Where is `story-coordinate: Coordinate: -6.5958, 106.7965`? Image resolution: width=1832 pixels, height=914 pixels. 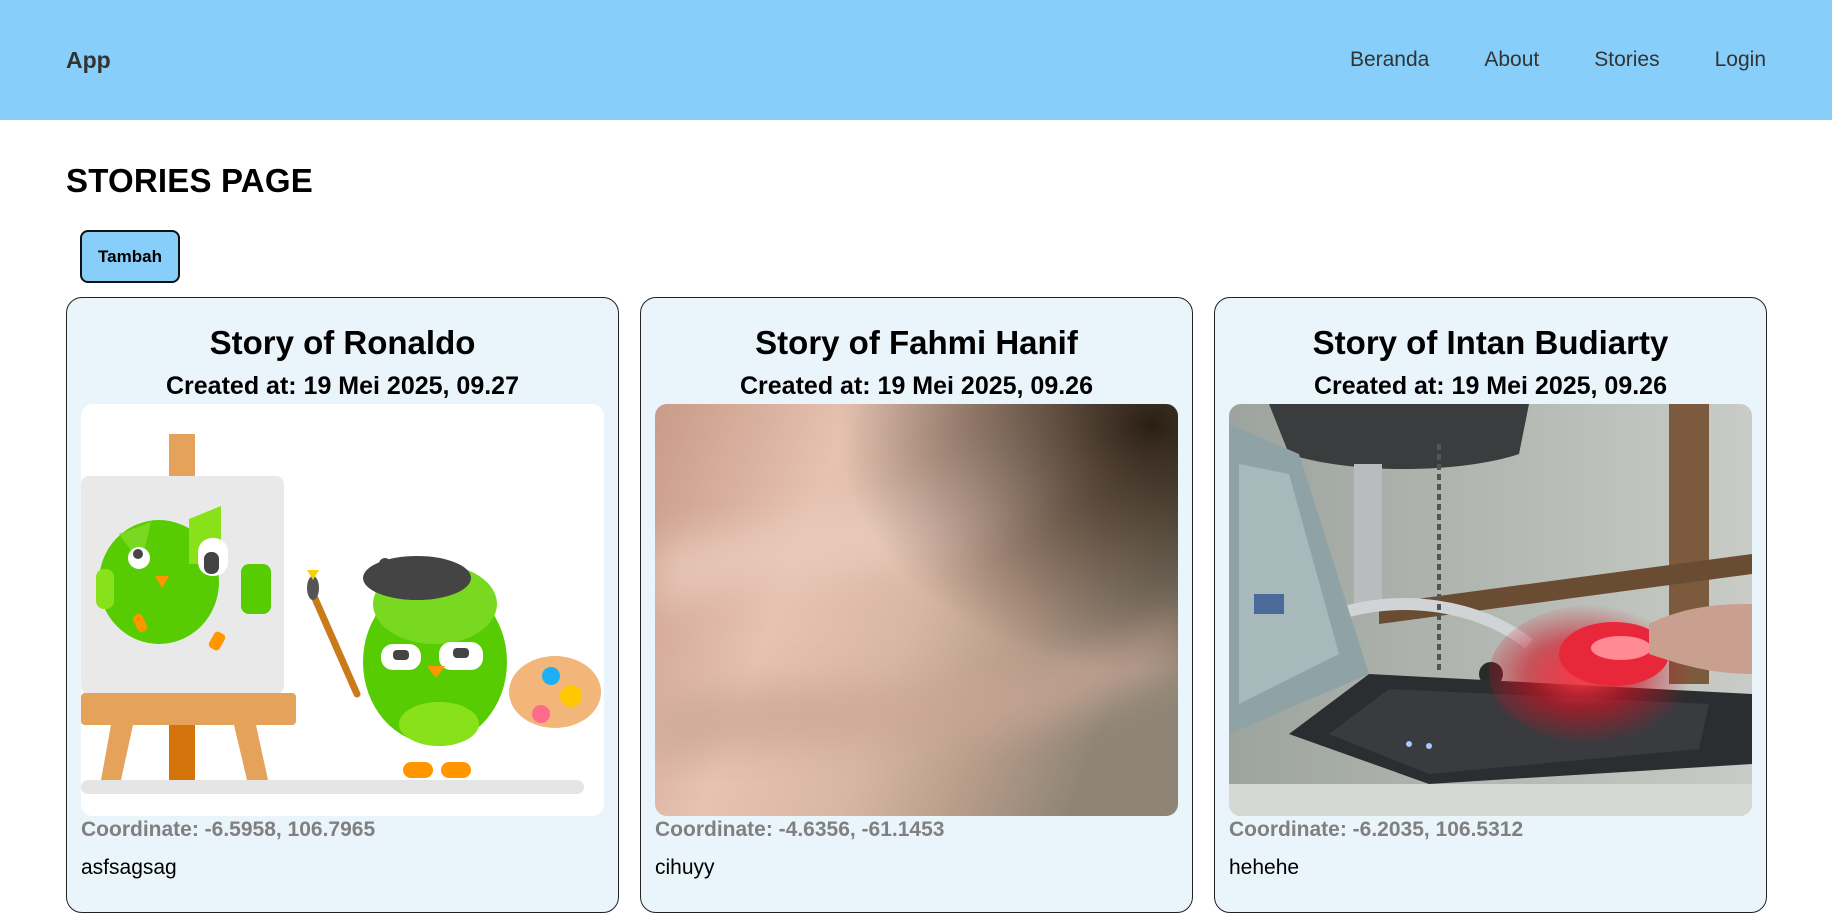
story-coordinate: Coordinate: -6.5958, 106.7965 is located at coordinates (228, 829).